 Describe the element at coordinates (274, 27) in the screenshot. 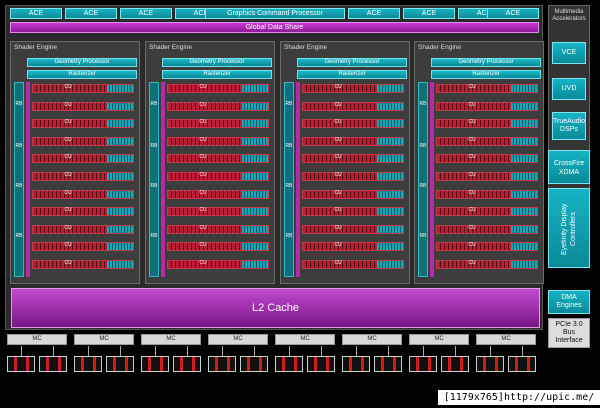

I see `global-data-share: Global Data Share` at that location.